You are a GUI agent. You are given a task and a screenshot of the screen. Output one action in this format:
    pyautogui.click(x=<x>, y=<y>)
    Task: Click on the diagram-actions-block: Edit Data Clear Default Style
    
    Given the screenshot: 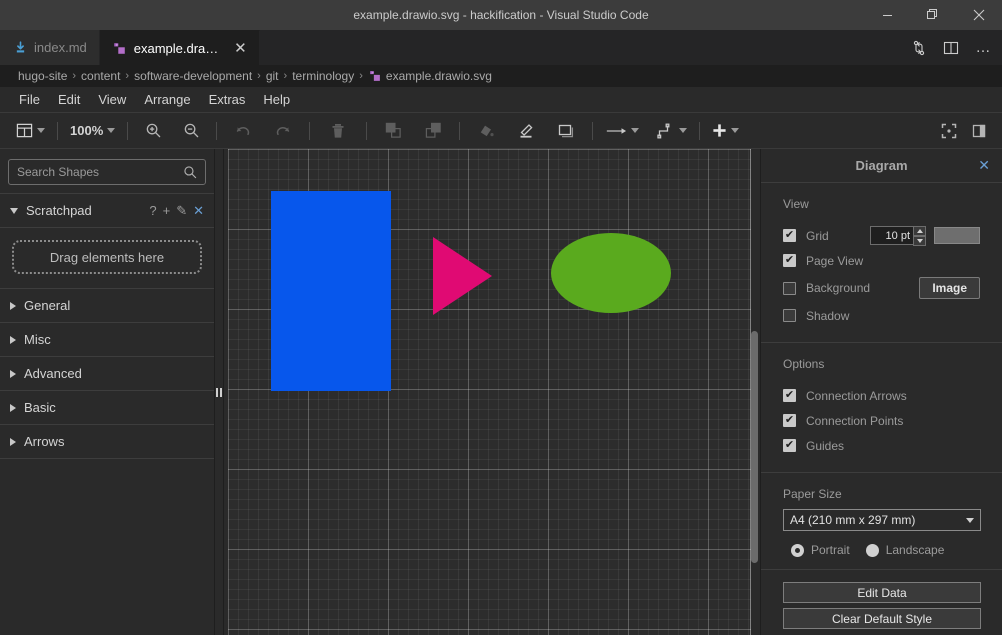 What is the action you would take?
    pyautogui.click(x=881, y=602)
    